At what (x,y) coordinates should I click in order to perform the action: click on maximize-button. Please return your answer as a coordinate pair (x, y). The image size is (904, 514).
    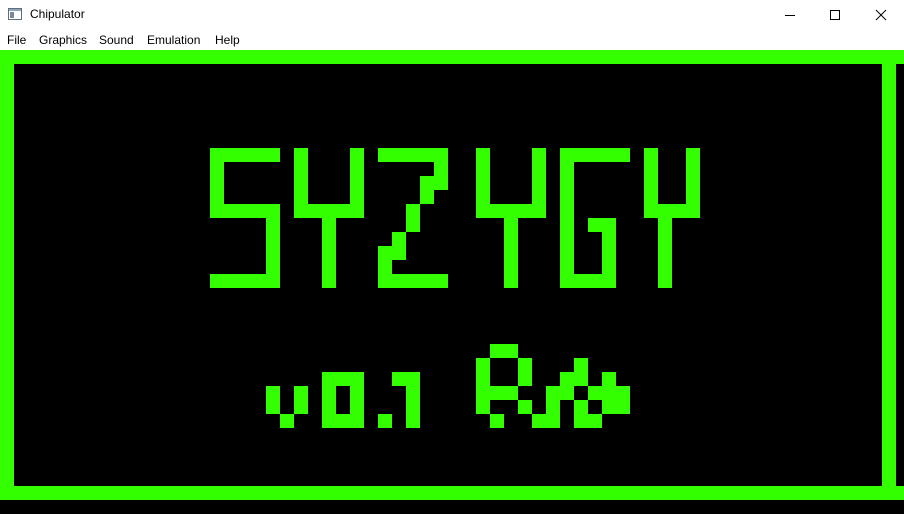
    Looking at the image, I should click on (835, 15).